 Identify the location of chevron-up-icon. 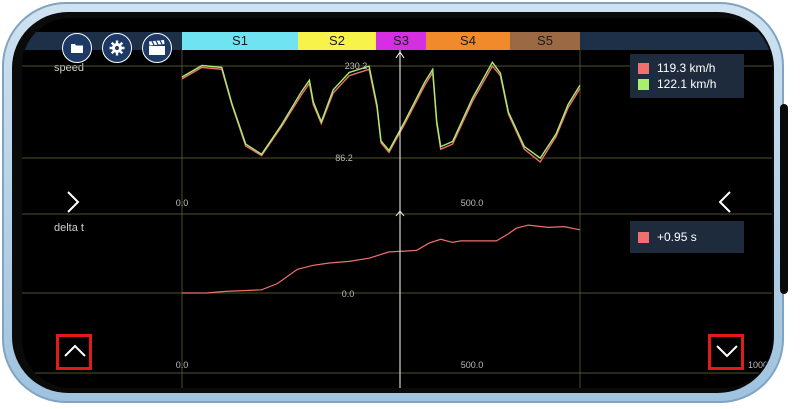
(75, 350).